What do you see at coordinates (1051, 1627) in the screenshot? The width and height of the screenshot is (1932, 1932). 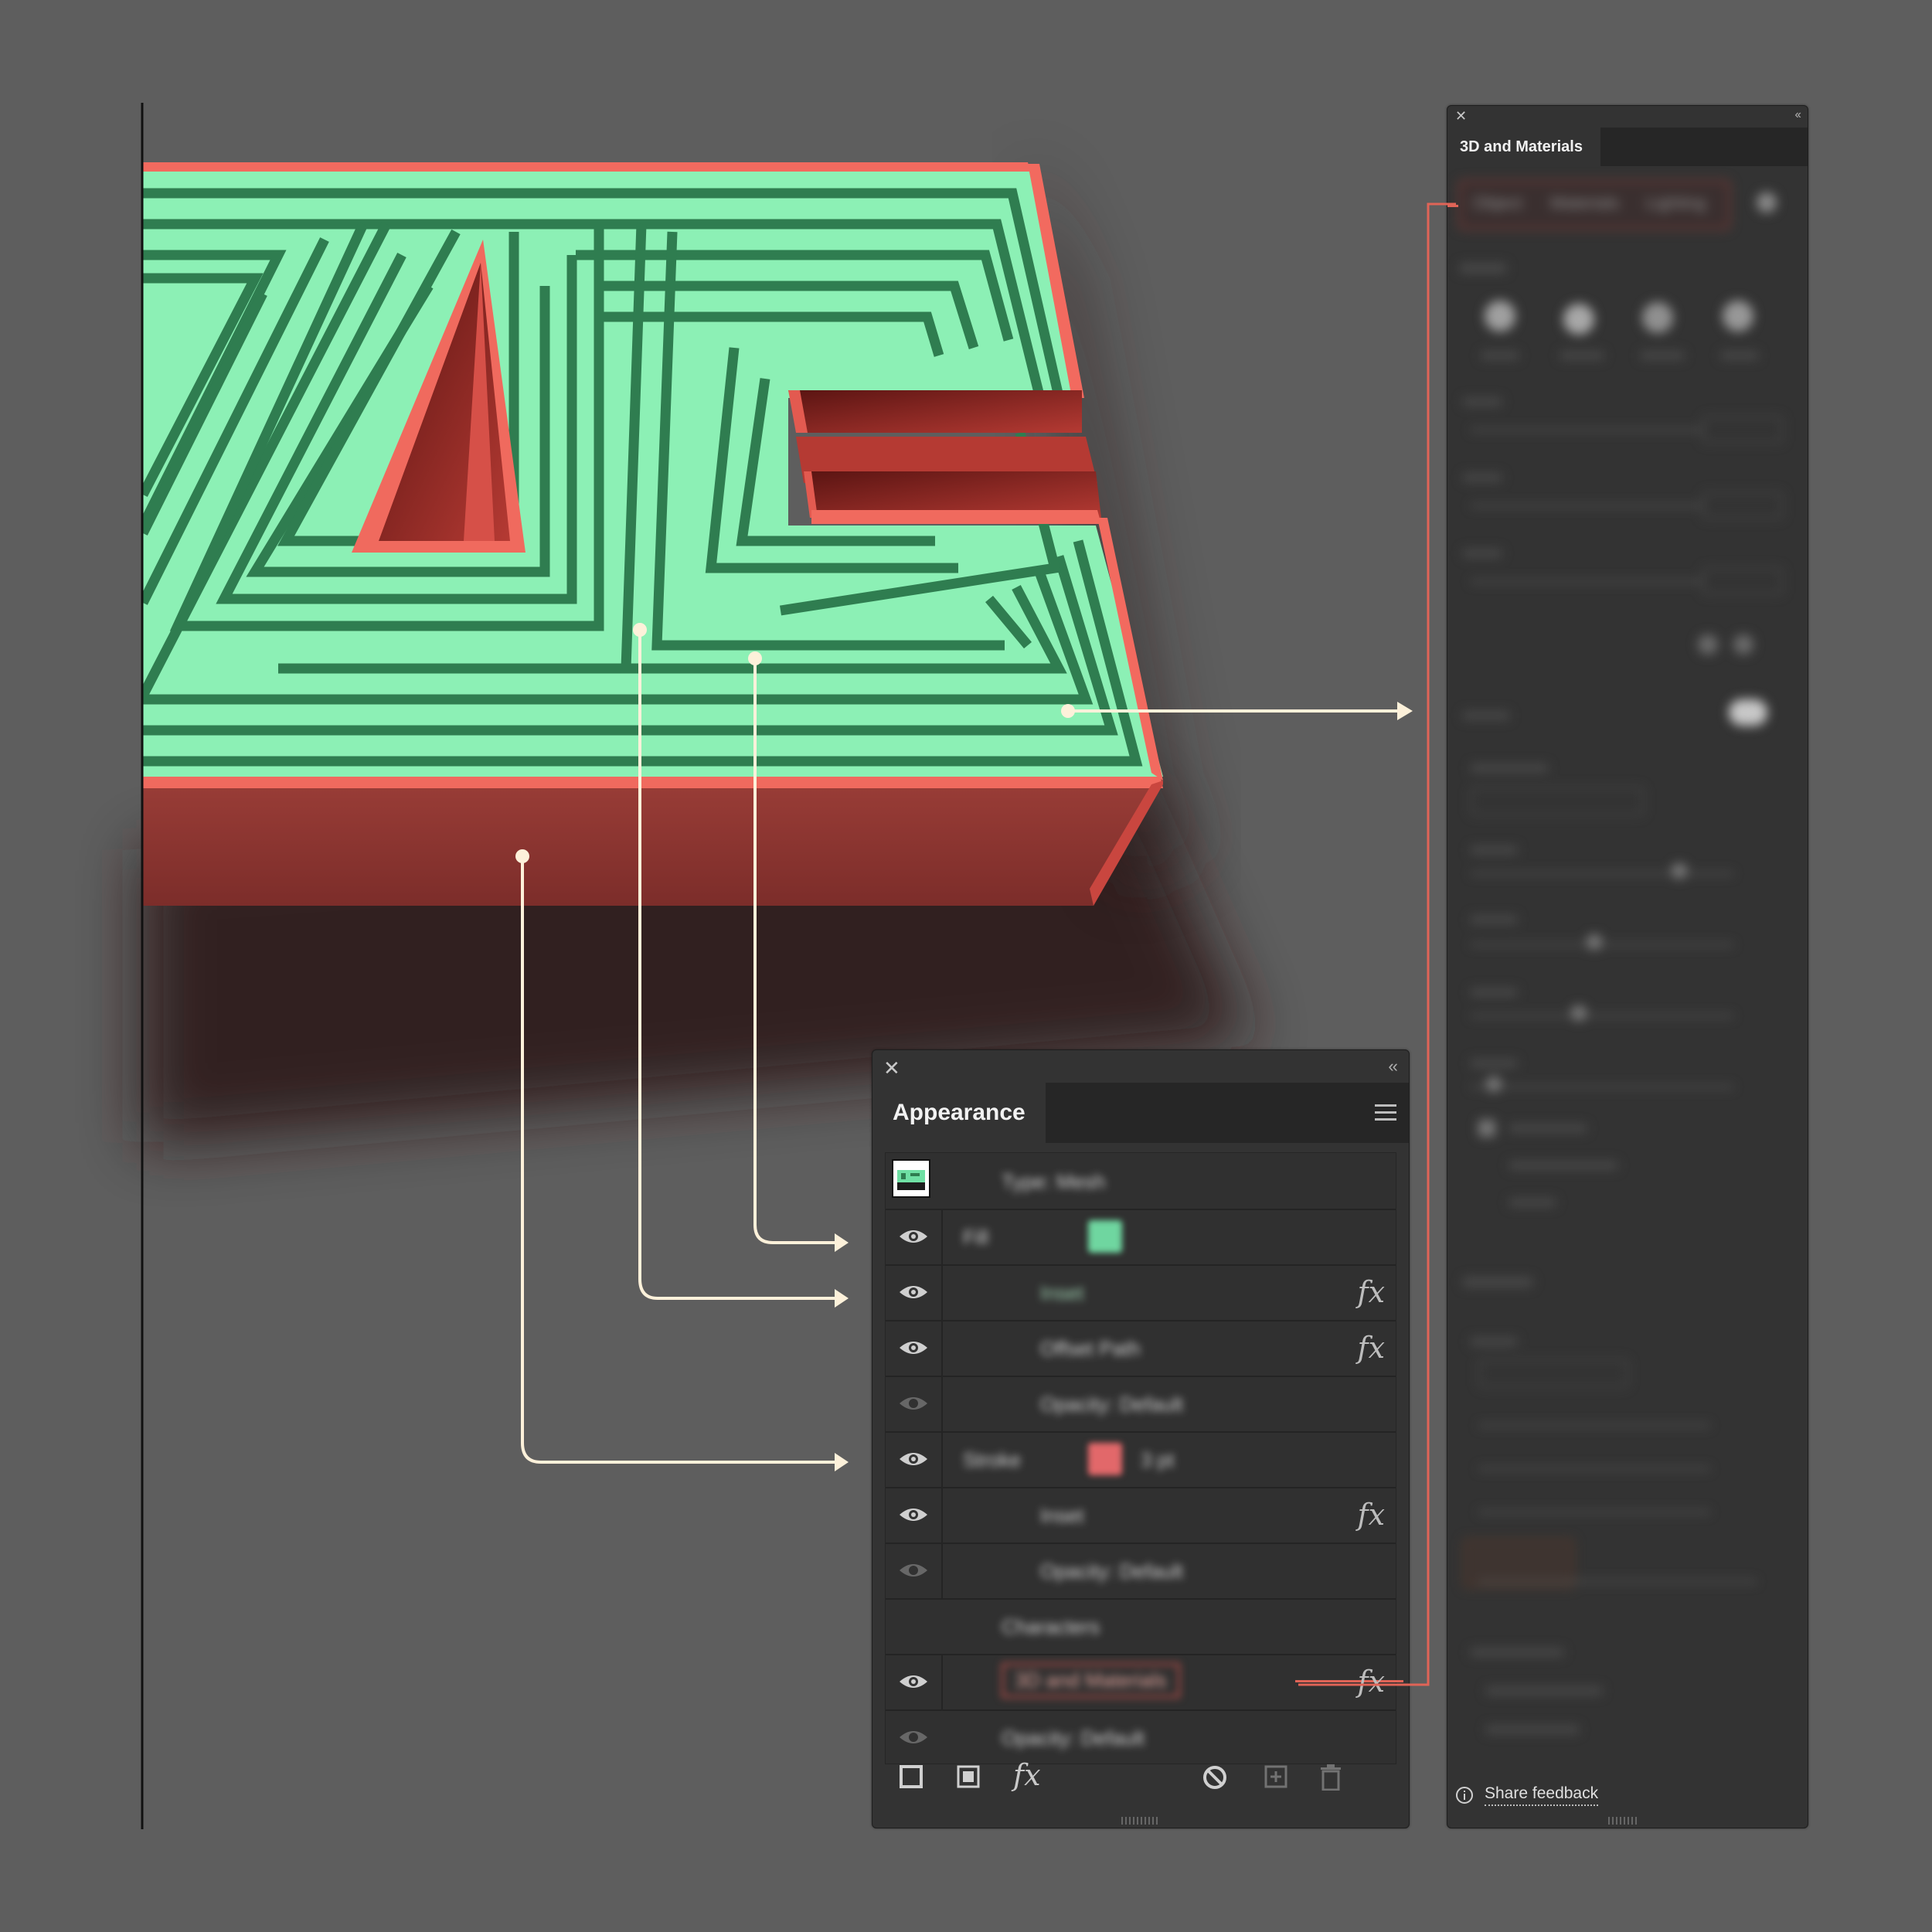 I see `appearance-row-label: Characters` at bounding box center [1051, 1627].